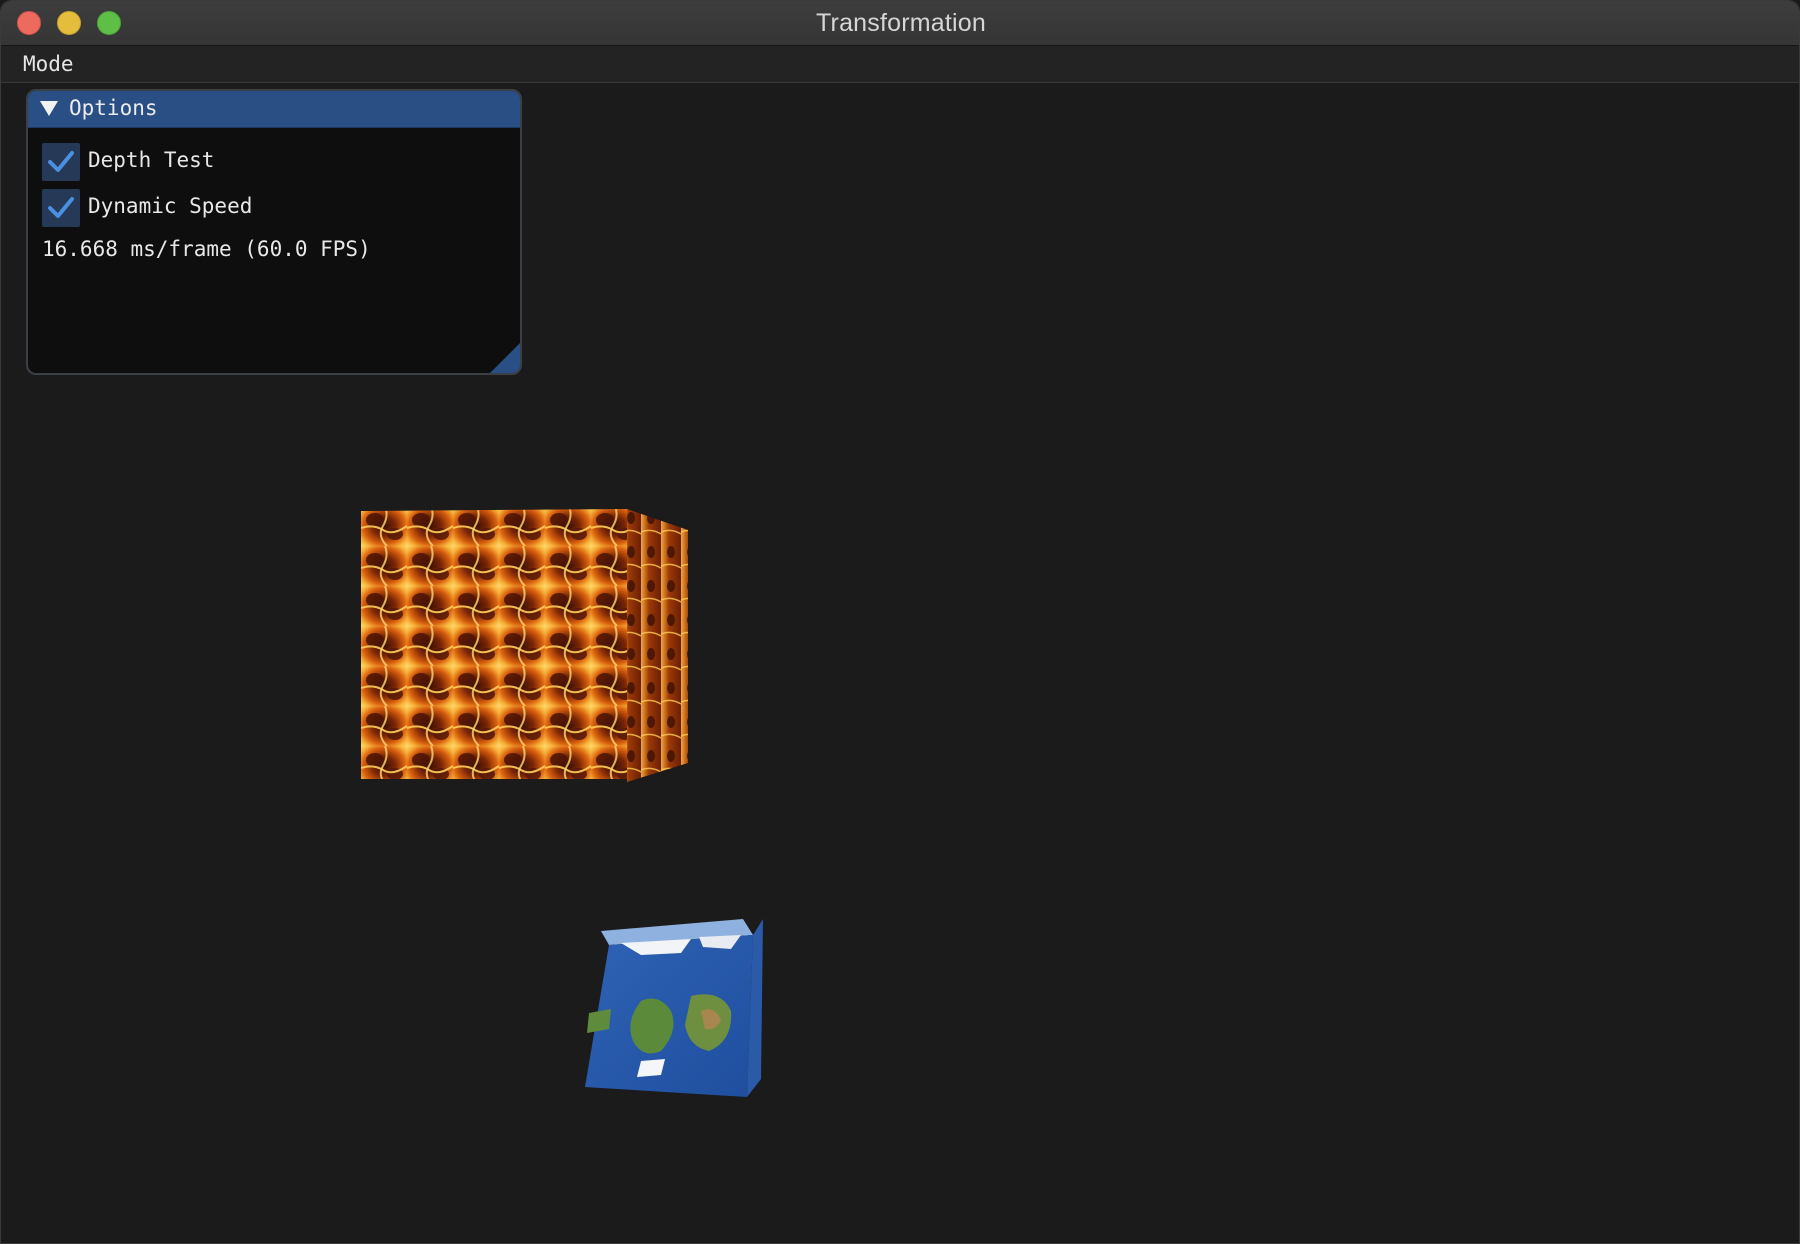  Describe the element at coordinates (206, 249) in the screenshot. I see `fps-readout: 16.668 ms/frame (60.0 FPS)` at that location.